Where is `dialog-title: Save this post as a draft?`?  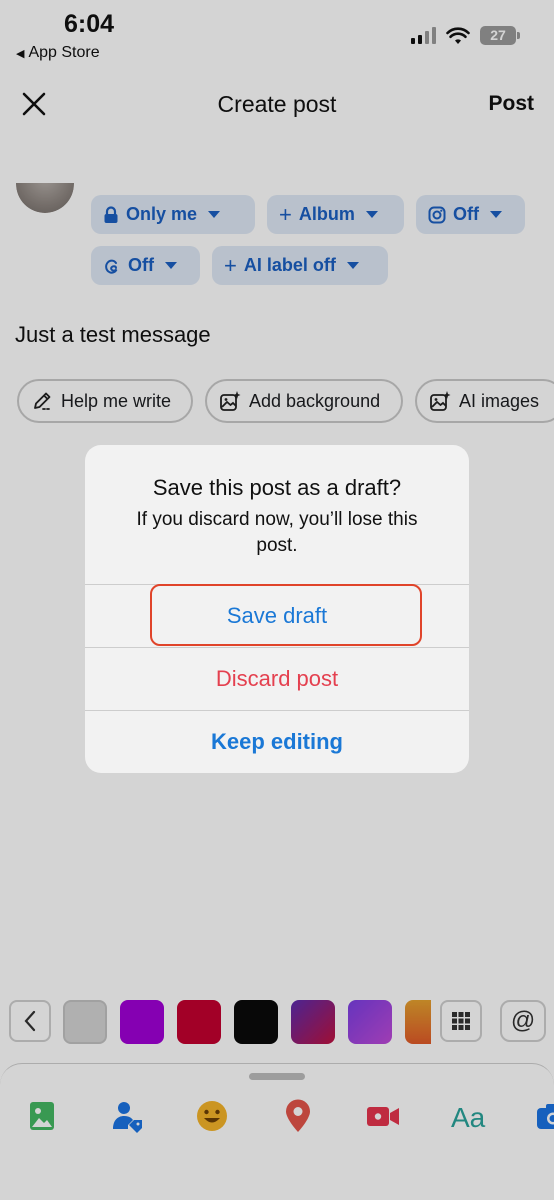
dialog-title: Save this post as a draft? is located at coordinates (277, 487).